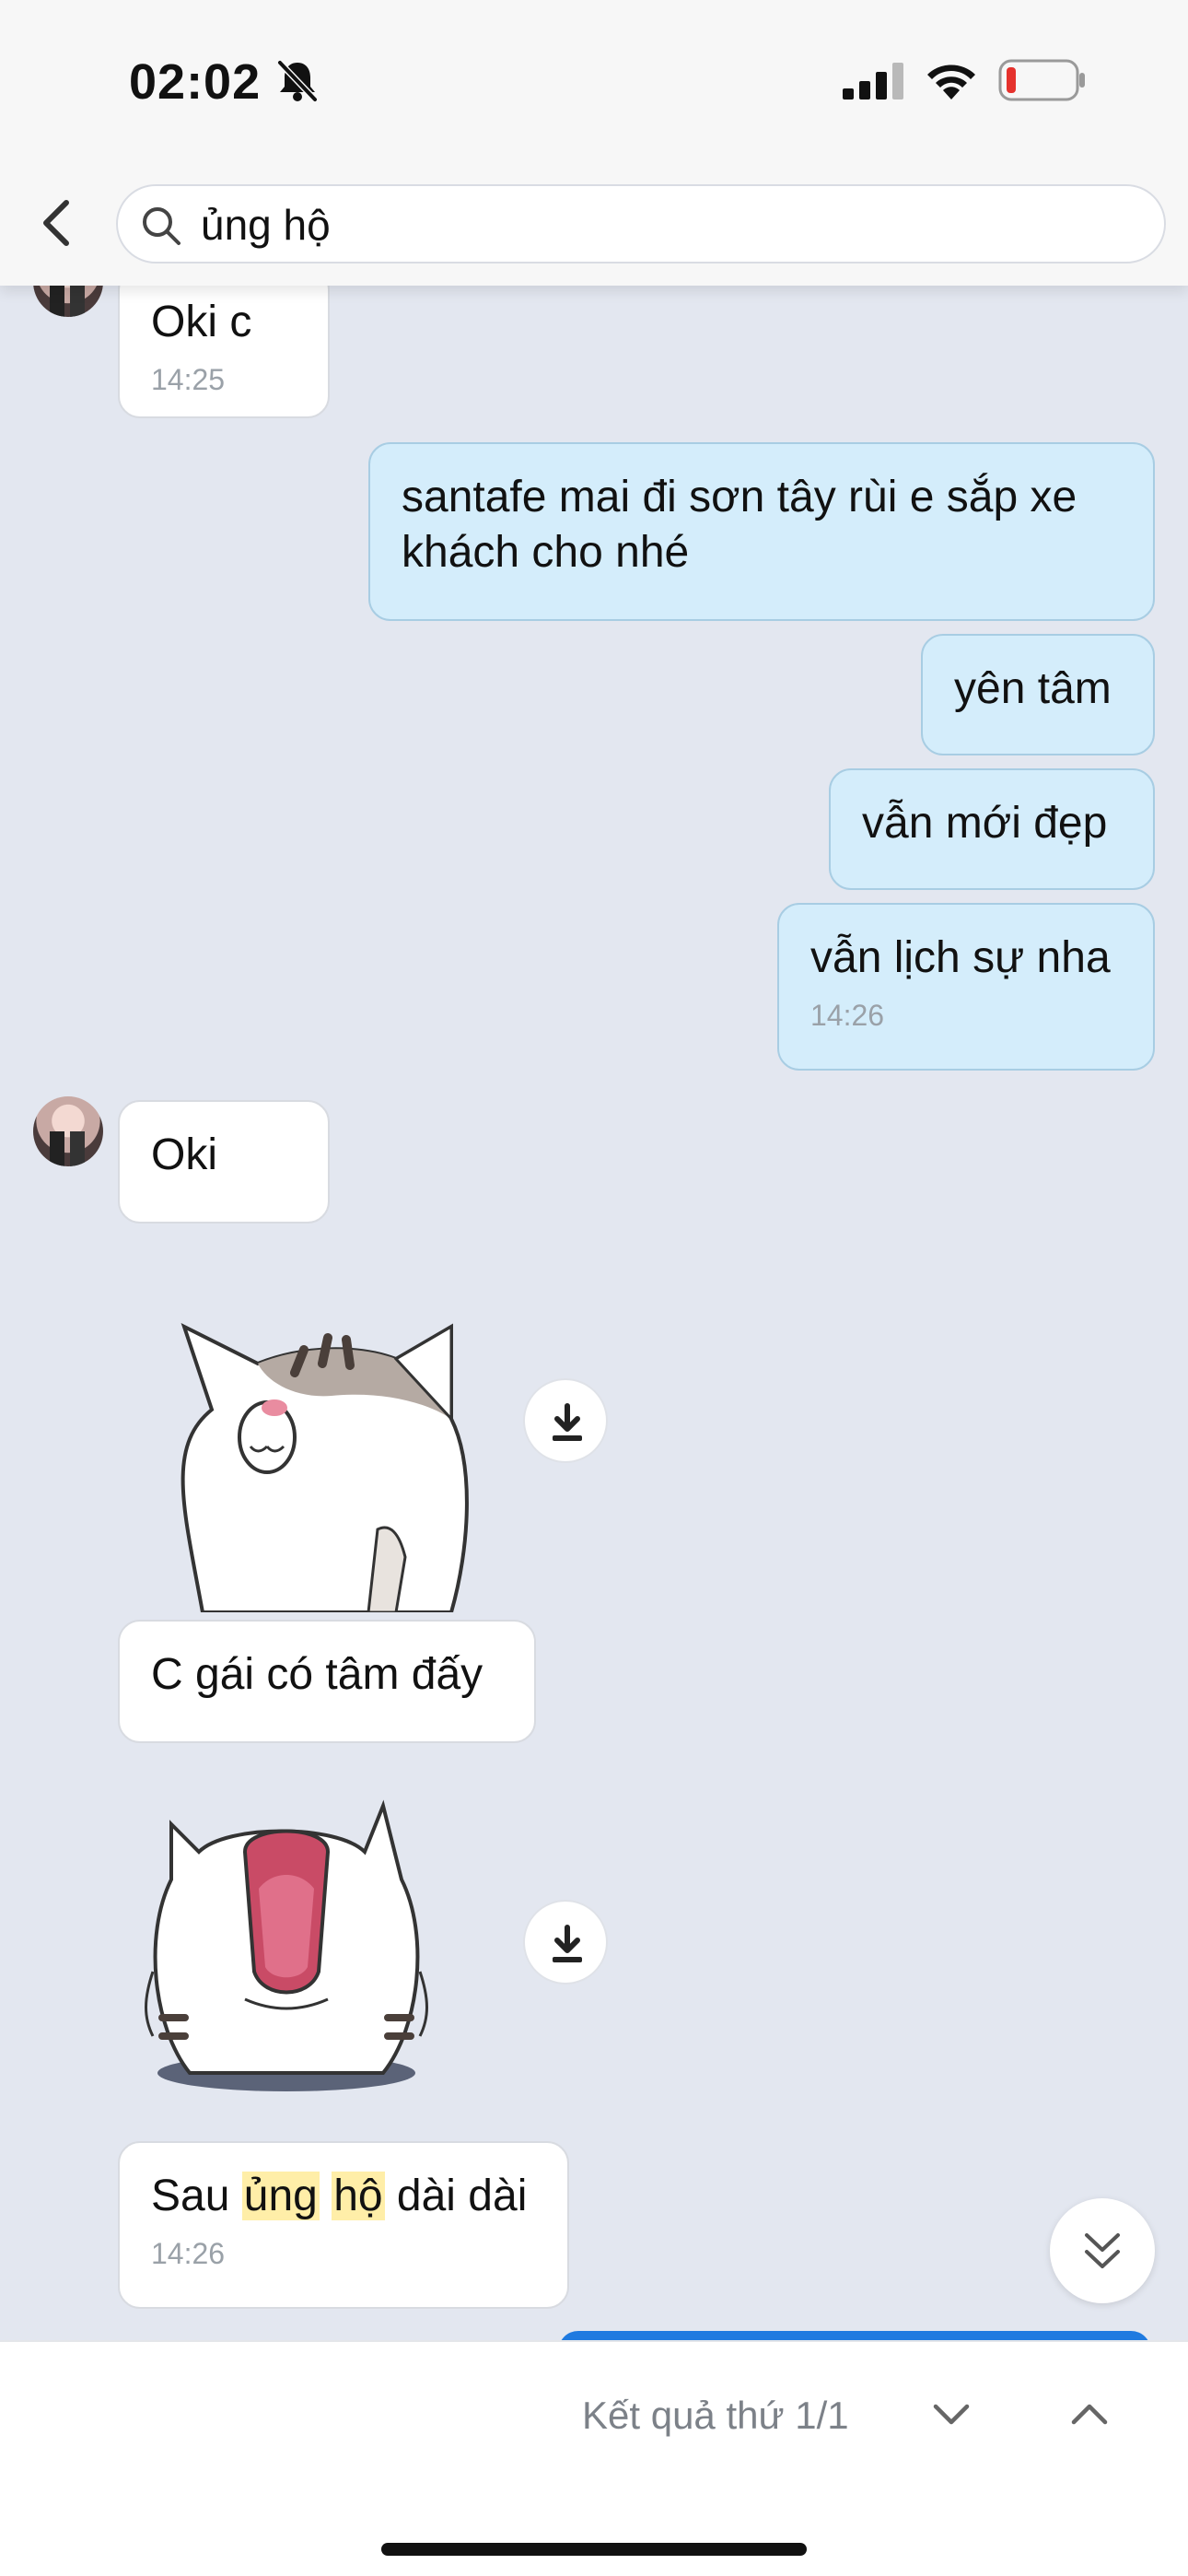 The image size is (1188, 2576). What do you see at coordinates (546, 552) in the screenshot?
I see `message-text-line-2: khách cho nhé` at bounding box center [546, 552].